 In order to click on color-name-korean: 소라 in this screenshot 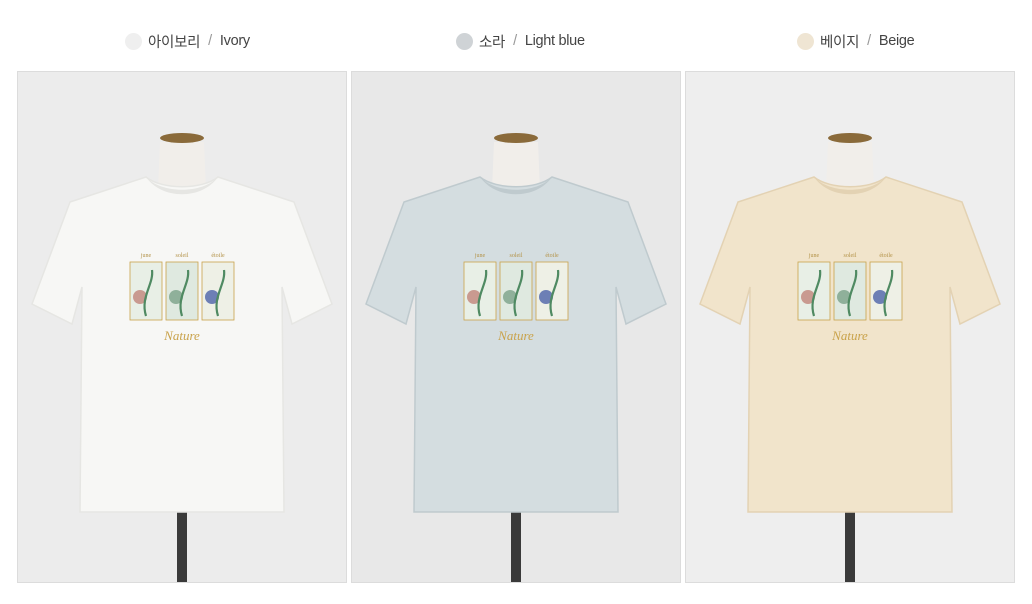, I will do `click(492, 42)`.